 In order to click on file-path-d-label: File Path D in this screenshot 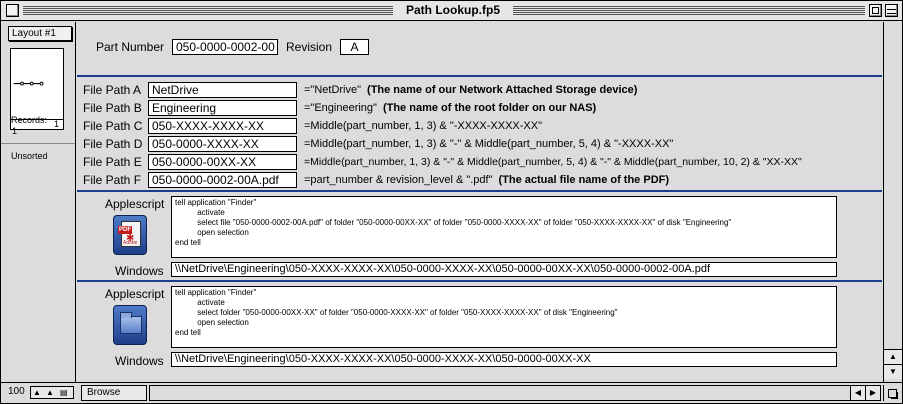, I will do `click(113, 144)`.